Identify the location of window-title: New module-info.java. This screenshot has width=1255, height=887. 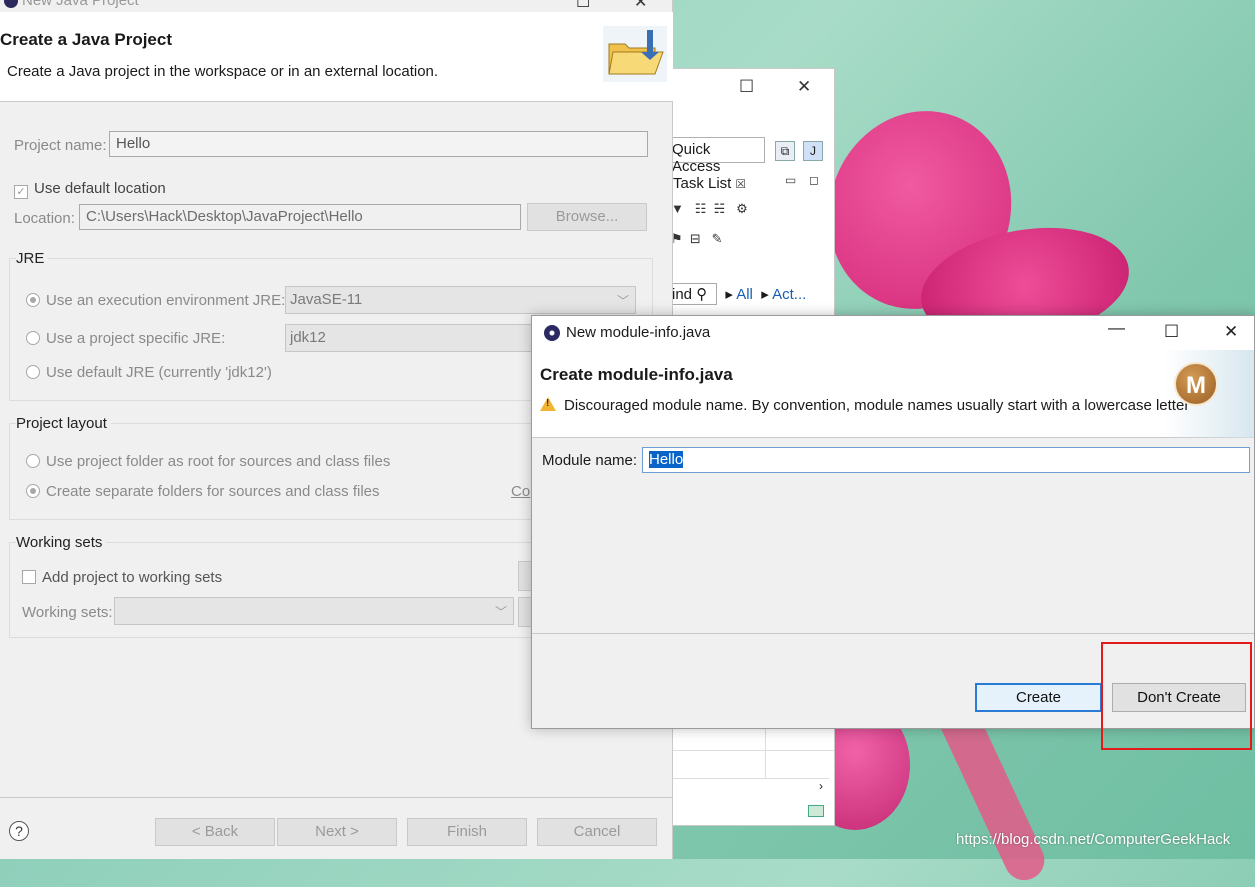
(638, 332).